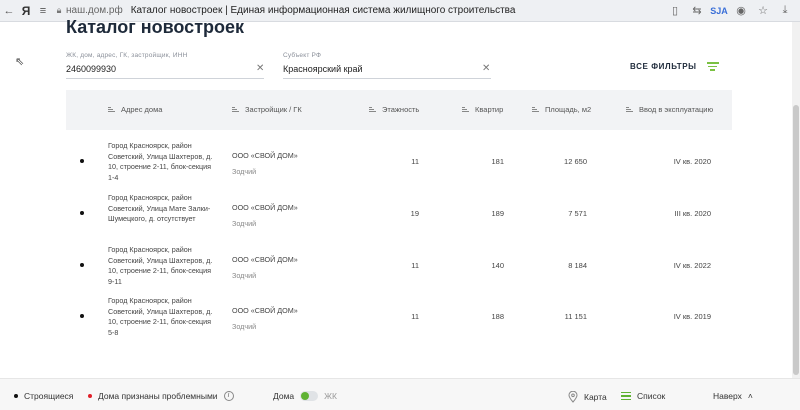 The height and width of the screenshot is (410, 800). I want to click on region-underline, so click(387, 78).